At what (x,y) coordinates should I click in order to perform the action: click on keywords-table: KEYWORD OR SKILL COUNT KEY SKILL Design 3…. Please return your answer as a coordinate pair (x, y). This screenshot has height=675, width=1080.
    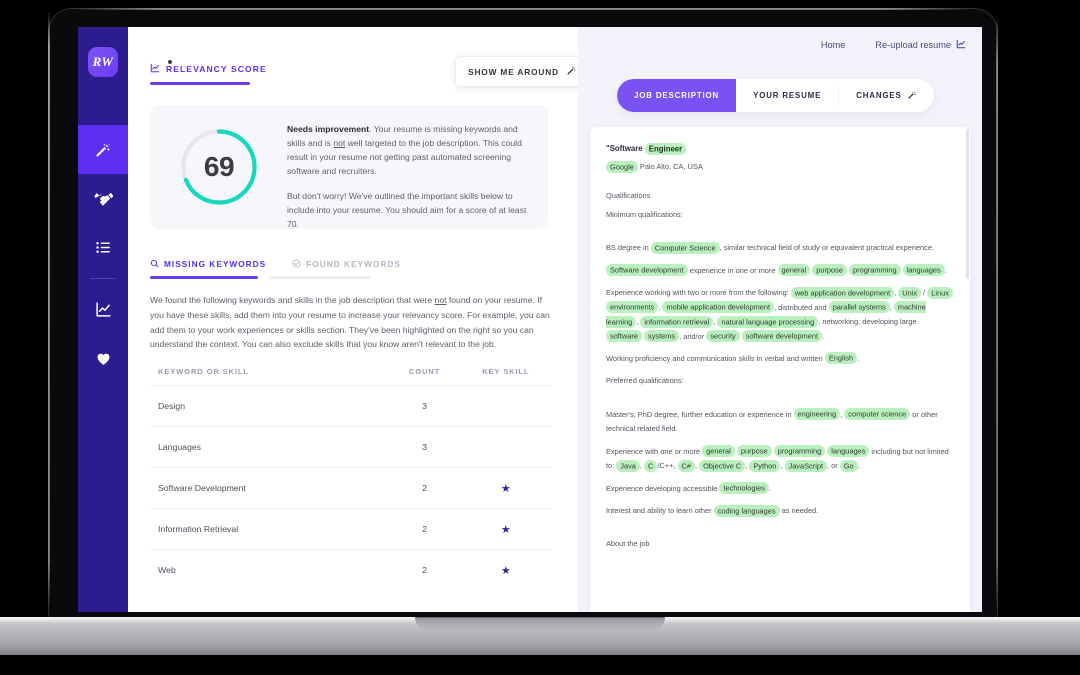
    Looking at the image, I should click on (351, 478).